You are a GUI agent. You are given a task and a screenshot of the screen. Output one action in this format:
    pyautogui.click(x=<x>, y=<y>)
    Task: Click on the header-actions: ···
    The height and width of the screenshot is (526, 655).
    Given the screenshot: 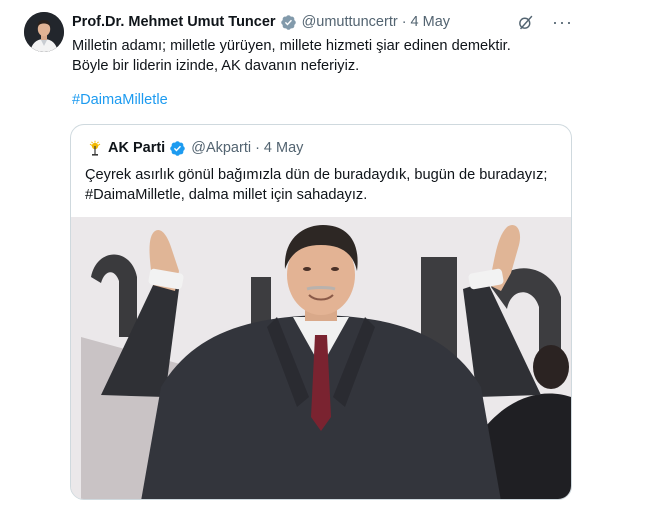 What is the action you would take?
    pyautogui.click(x=545, y=22)
    